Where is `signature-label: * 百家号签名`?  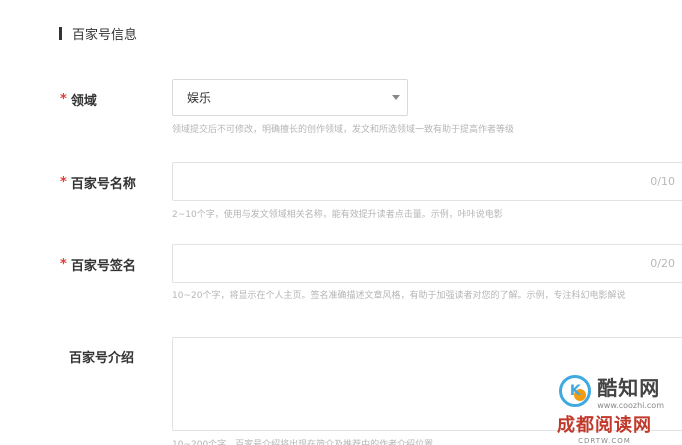
signature-label: * 百家号签名 is located at coordinates (98, 264).